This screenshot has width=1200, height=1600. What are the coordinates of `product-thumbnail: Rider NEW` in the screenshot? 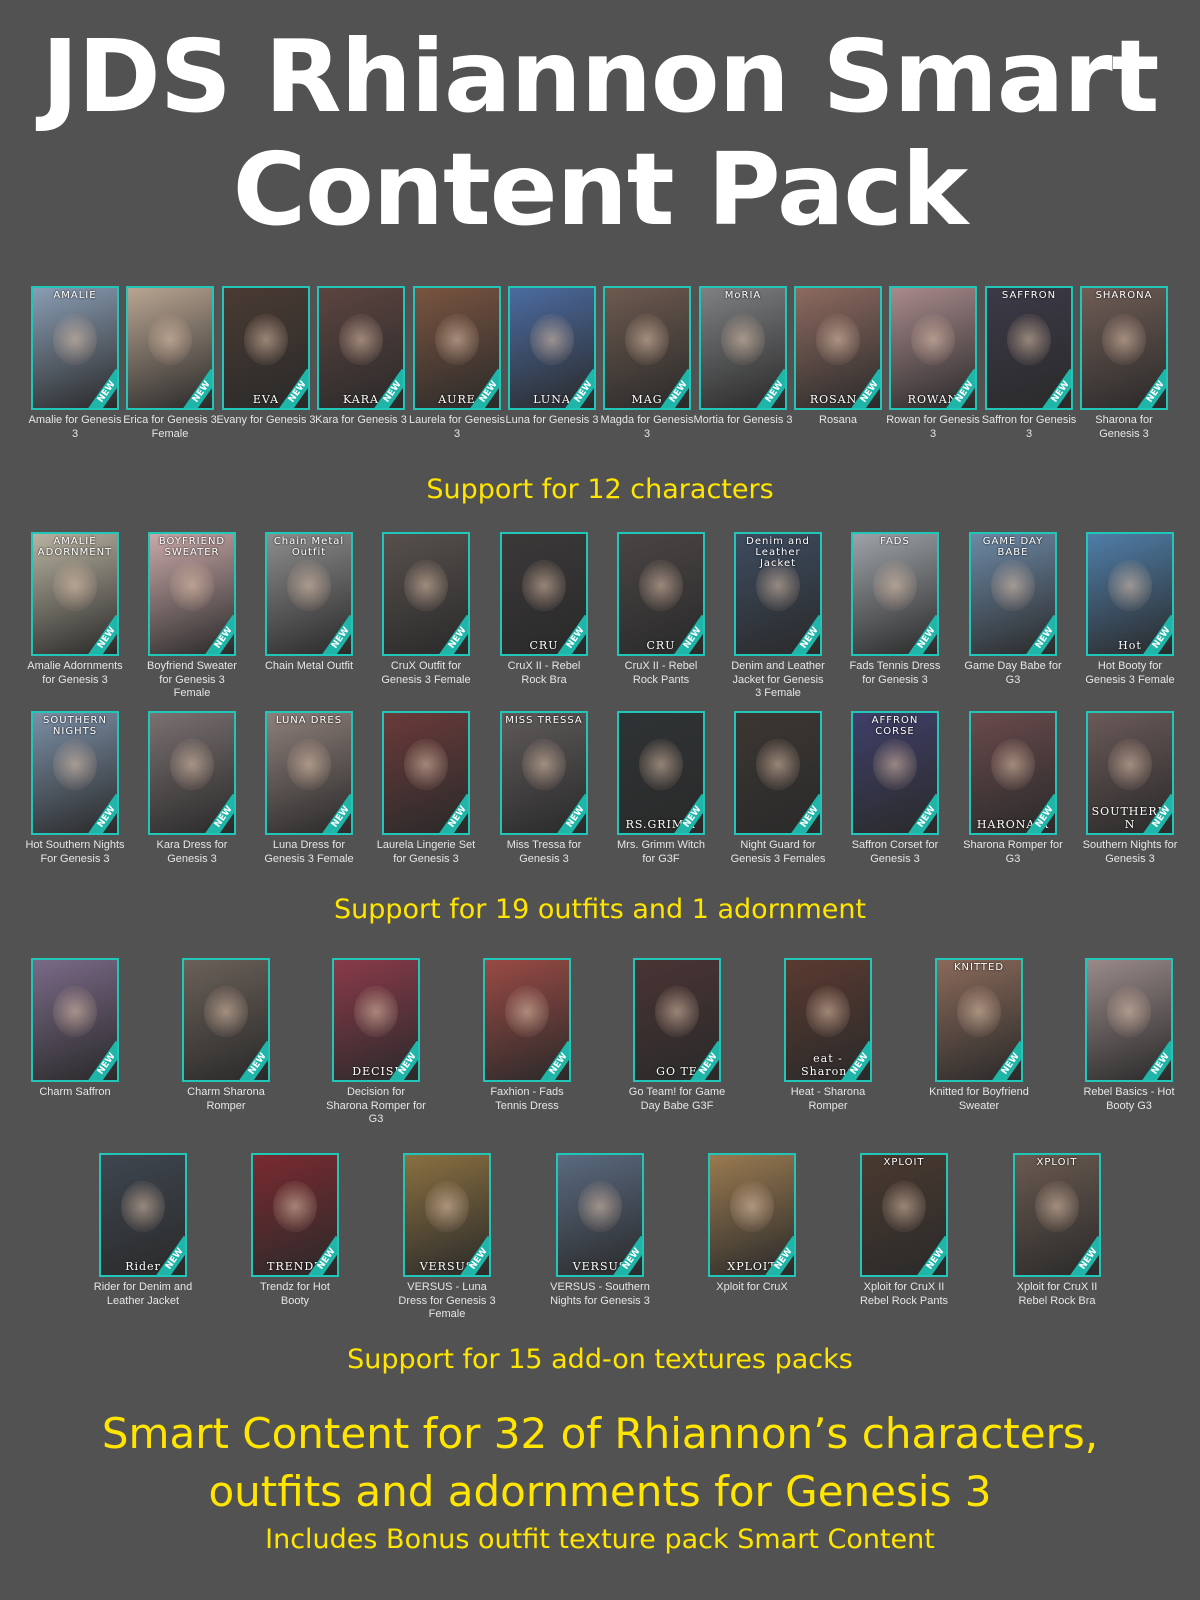 It's located at (143, 1215).